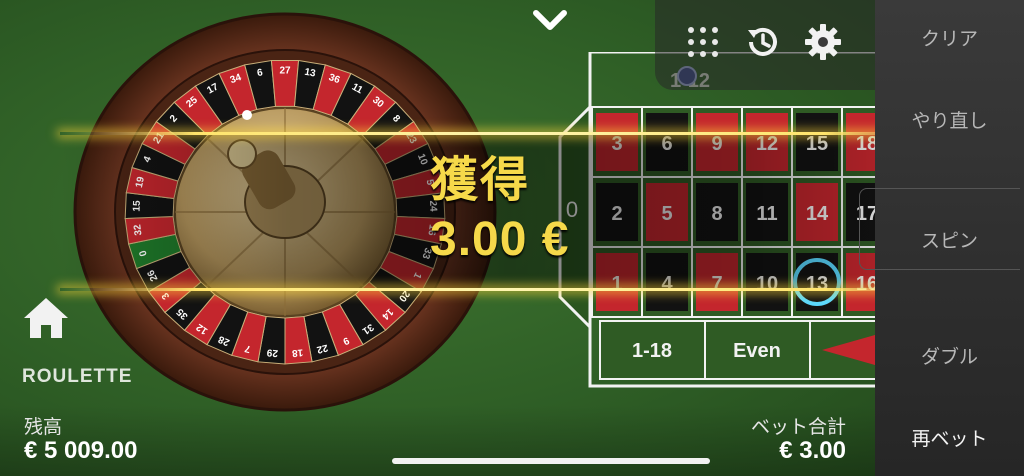 The width and height of the screenshot is (1024, 476). What do you see at coordinates (949, 119) in the screenshot?
I see `undo-button: やり直し` at bounding box center [949, 119].